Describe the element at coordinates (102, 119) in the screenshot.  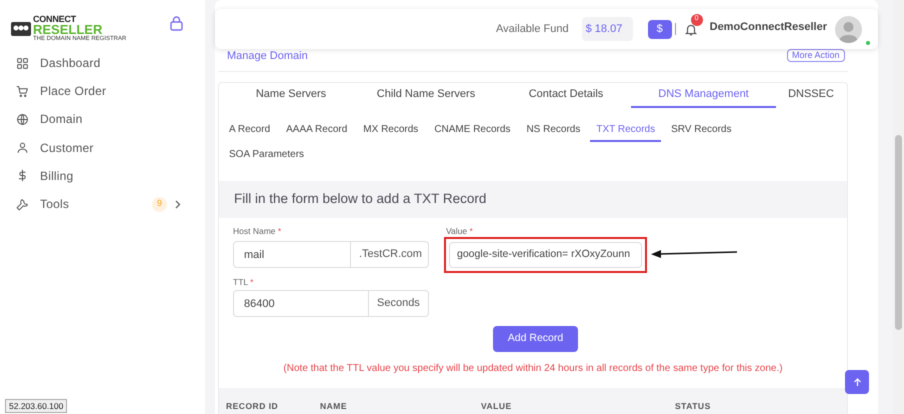
I see `sidebar-item: Domain` at that location.